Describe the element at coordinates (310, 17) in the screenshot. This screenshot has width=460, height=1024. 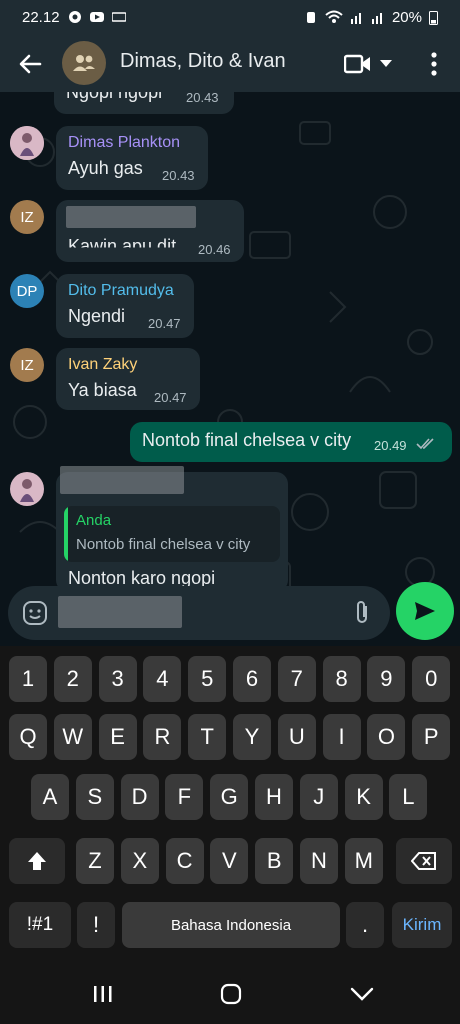
I see `alarm-icon` at that location.